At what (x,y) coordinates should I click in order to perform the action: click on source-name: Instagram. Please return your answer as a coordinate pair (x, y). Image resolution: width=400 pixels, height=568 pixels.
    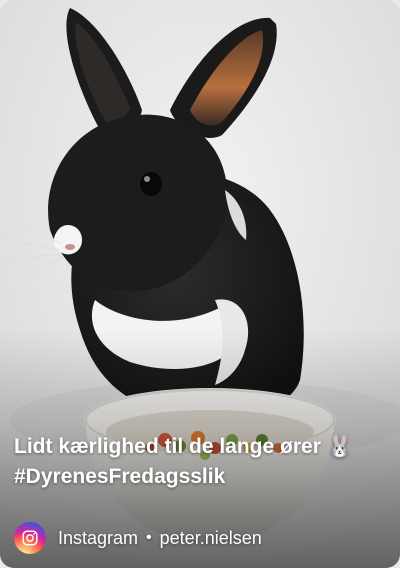
    Looking at the image, I should click on (98, 538).